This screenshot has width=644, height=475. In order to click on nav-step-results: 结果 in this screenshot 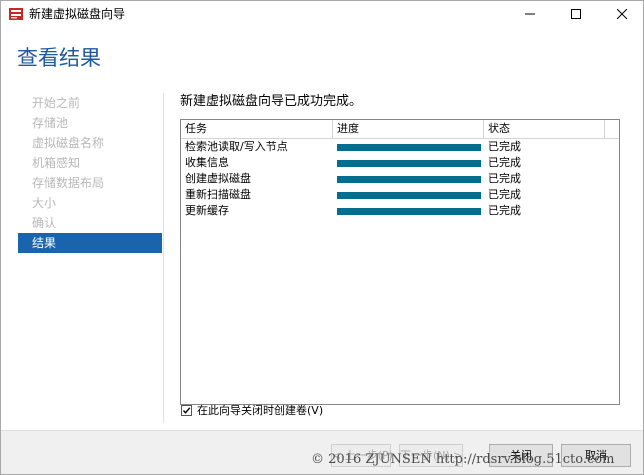, I will do `click(90, 243)`.